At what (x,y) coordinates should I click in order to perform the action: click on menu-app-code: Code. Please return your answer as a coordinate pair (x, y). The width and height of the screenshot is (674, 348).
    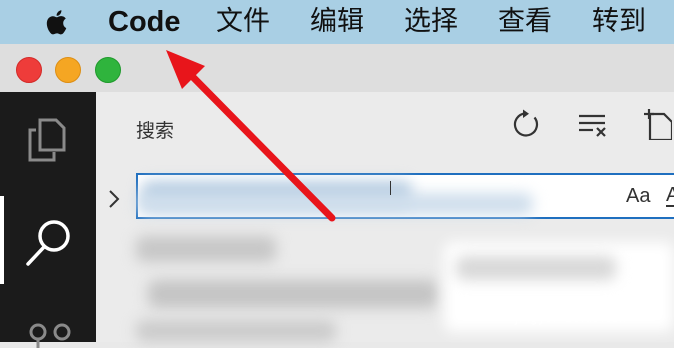
    Looking at the image, I should click on (144, 22).